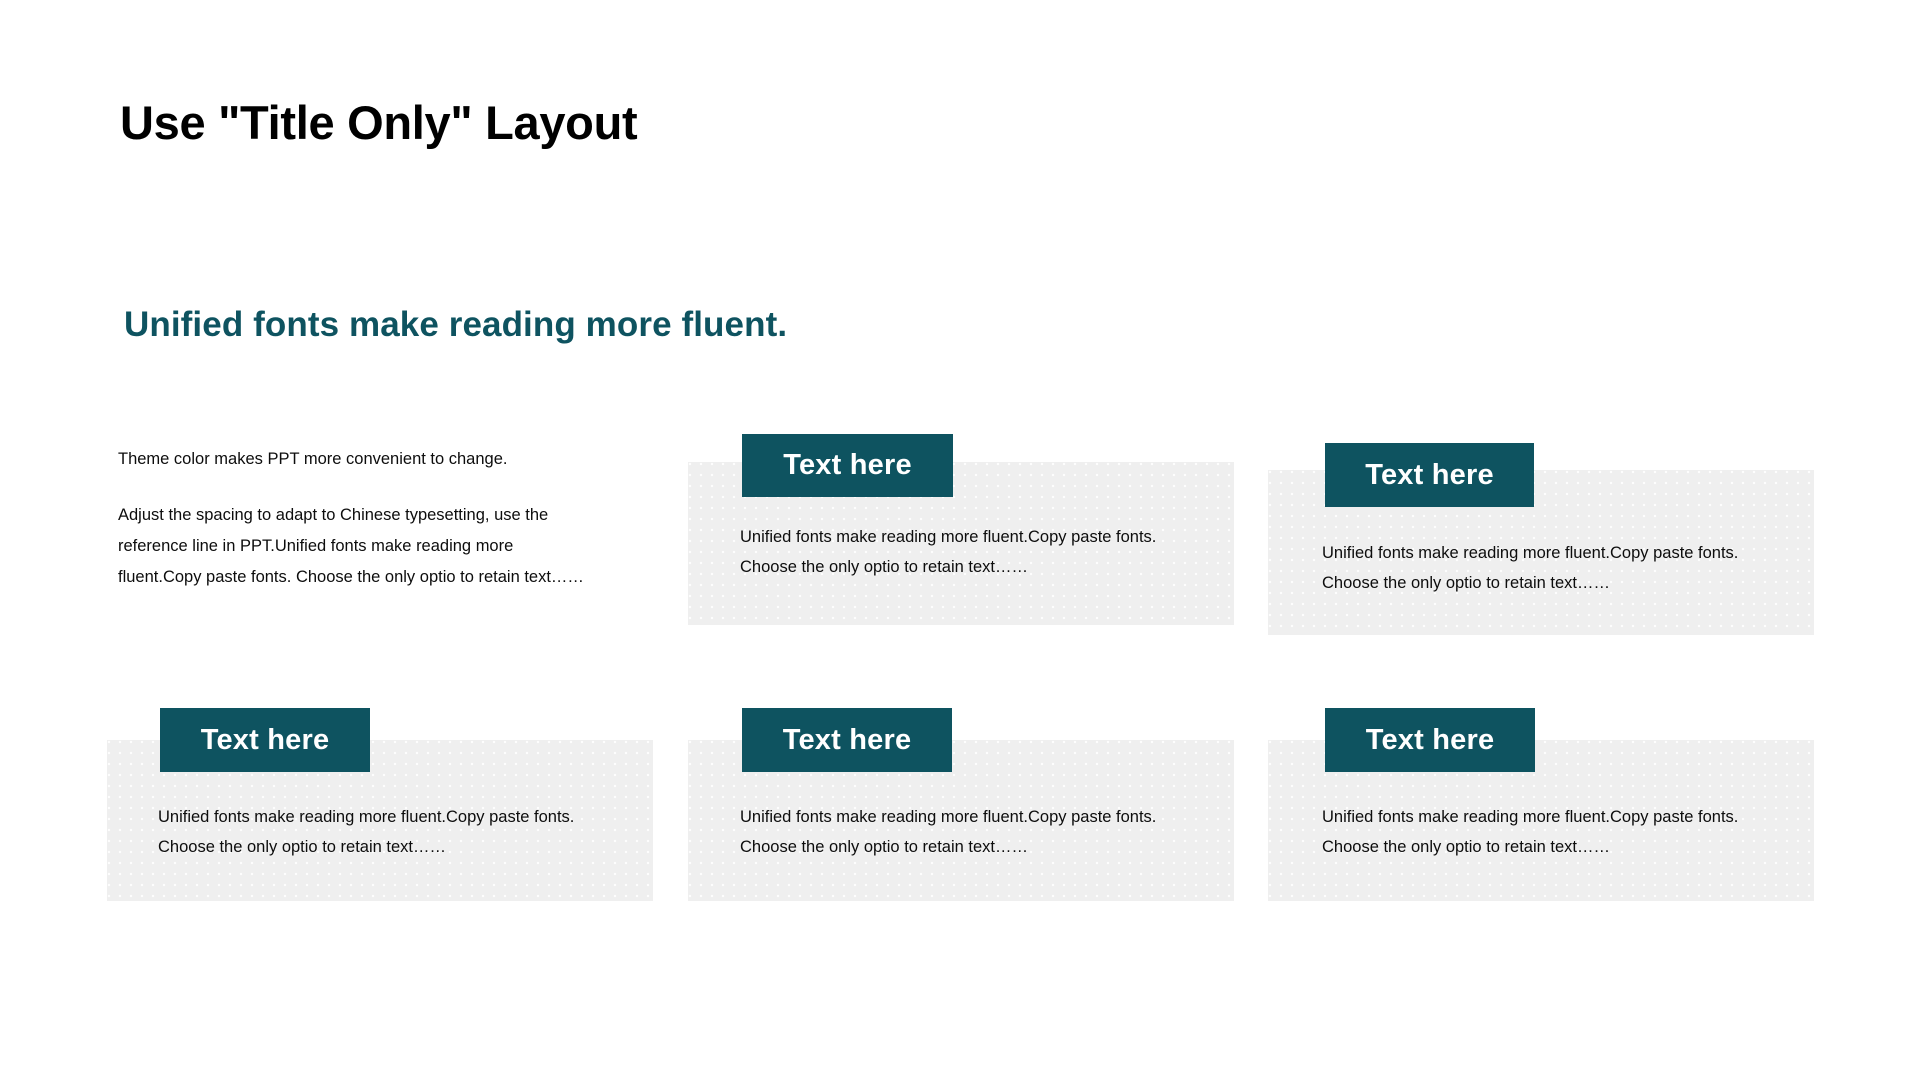  I want to click on section-subtitle: Unified fonts make reading more fluent., so click(456, 324).